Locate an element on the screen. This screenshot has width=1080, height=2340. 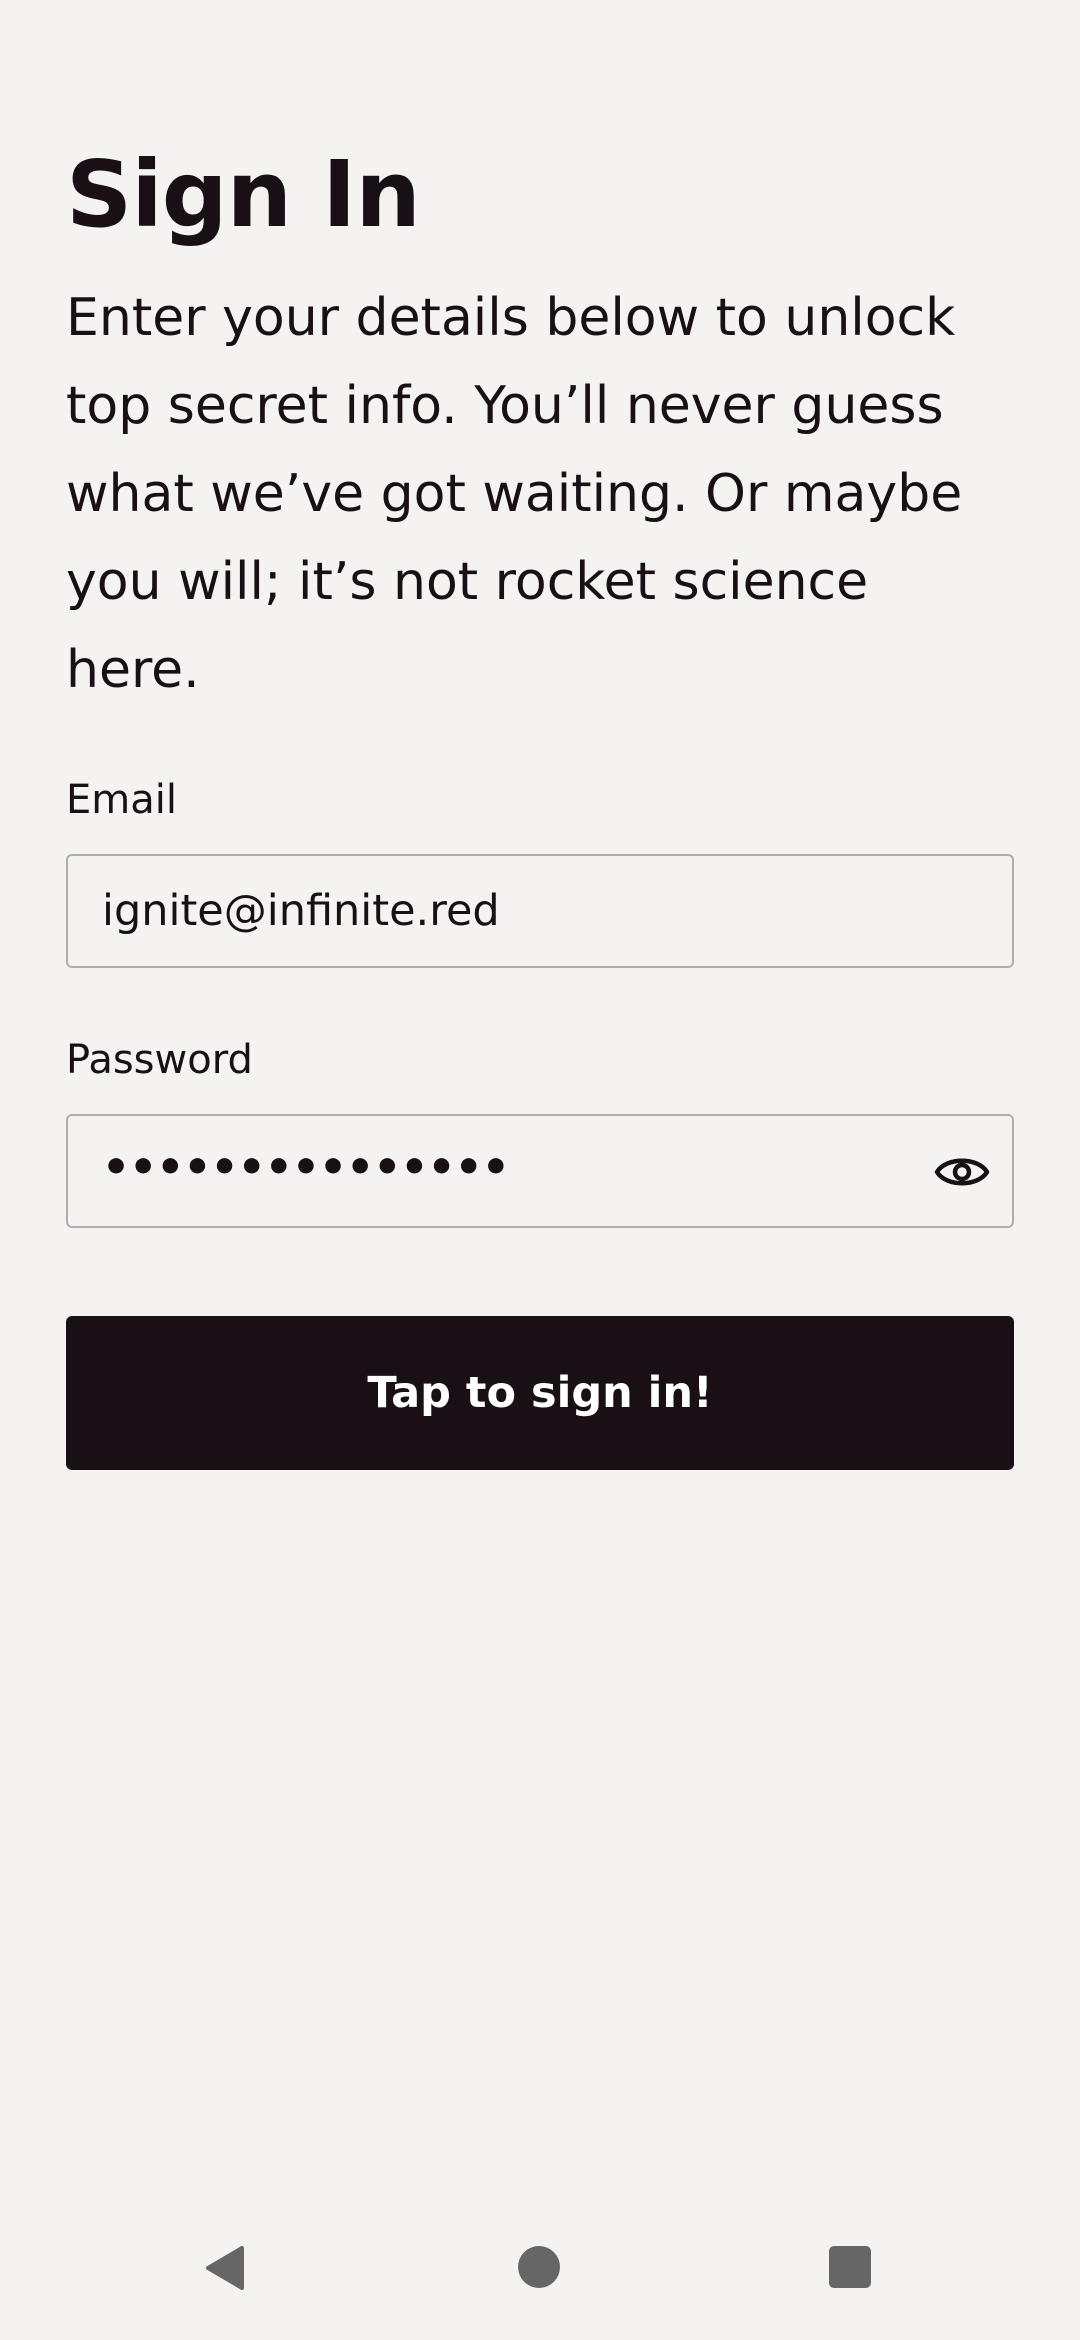
back-button is located at coordinates (225, 2270).